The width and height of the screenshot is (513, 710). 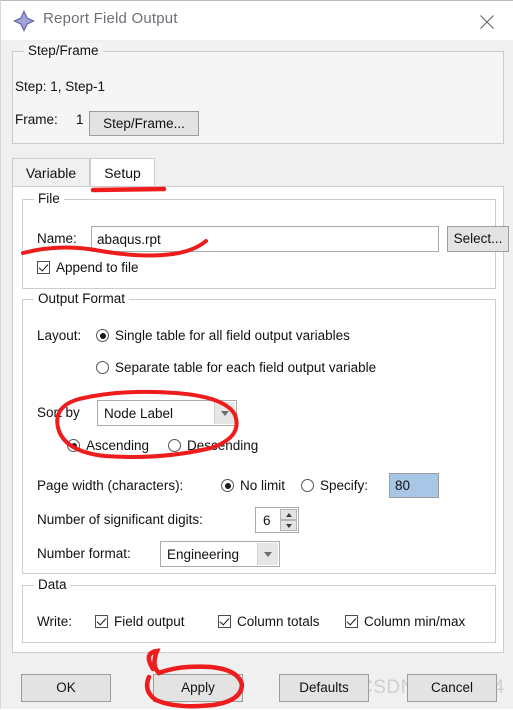 What do you see at coordinates (63, 50) in the screenshot?
I see `step-frame-group-title: Step/Frame` at bounding box center [63, 50].